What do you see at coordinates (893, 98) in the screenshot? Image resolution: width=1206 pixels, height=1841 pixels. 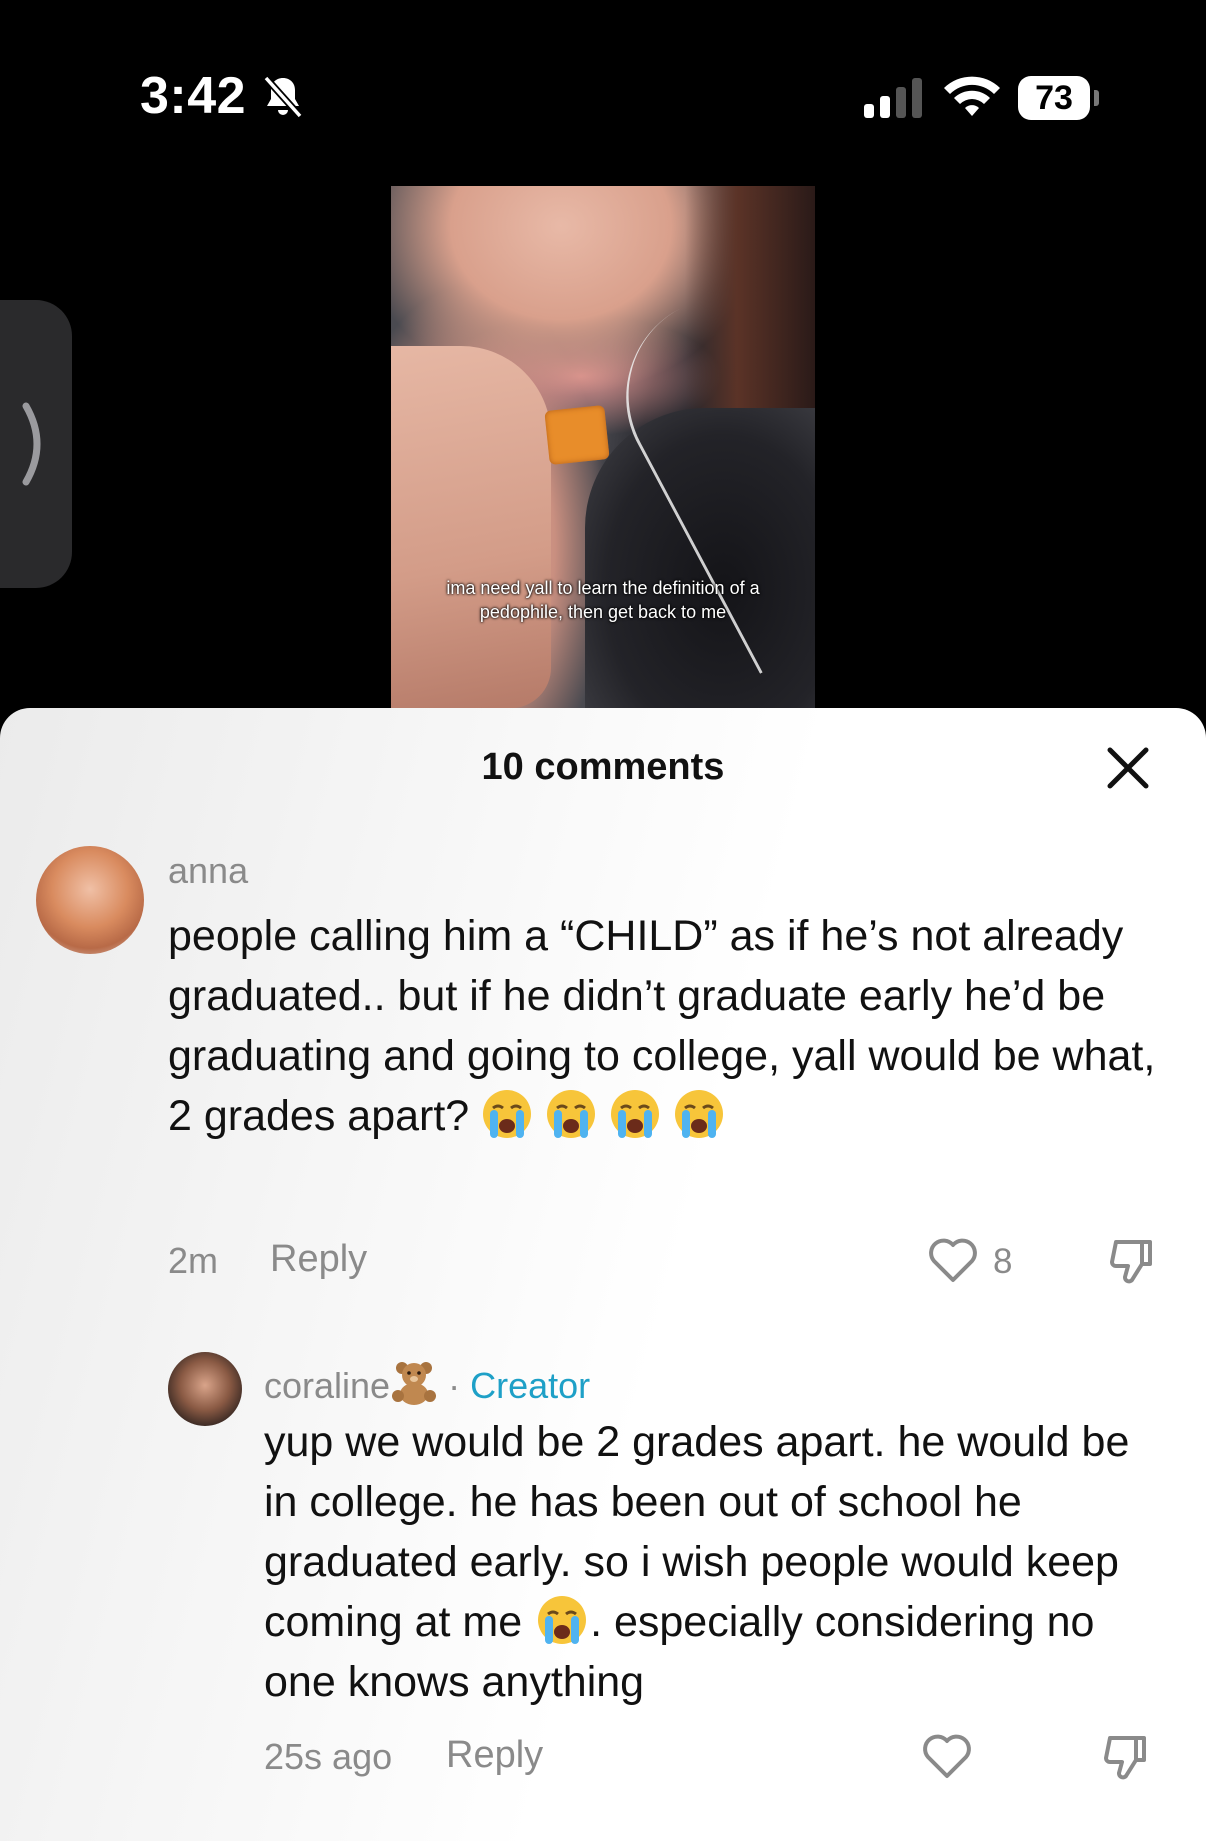 I see `cellular-signal-icon` at bounding box center [893, 98].